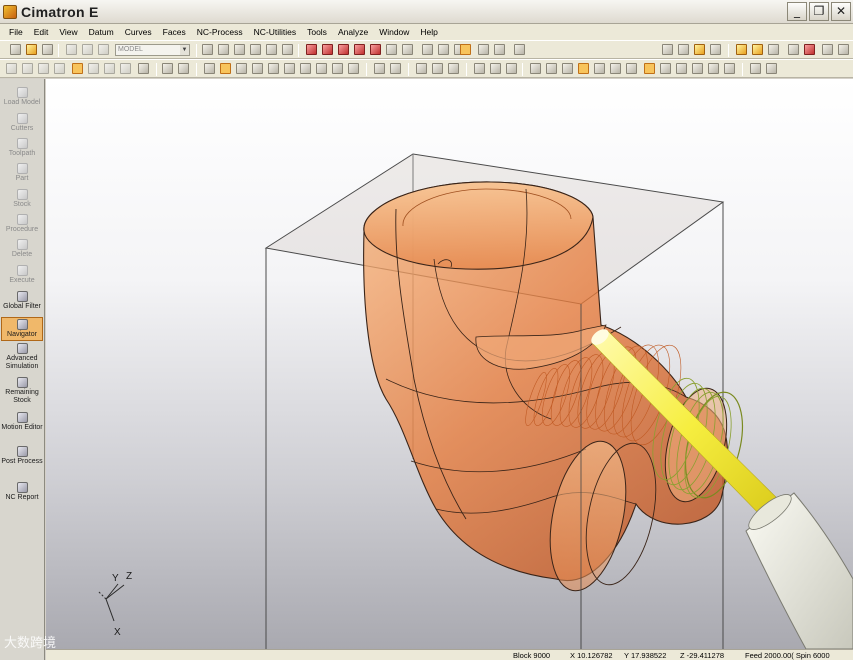 This screenshot has width=853, height=660. What do you see at coordinates (391, 49) in the screenshot?
I see `view-side-icon` at bounding box center [391, 49].